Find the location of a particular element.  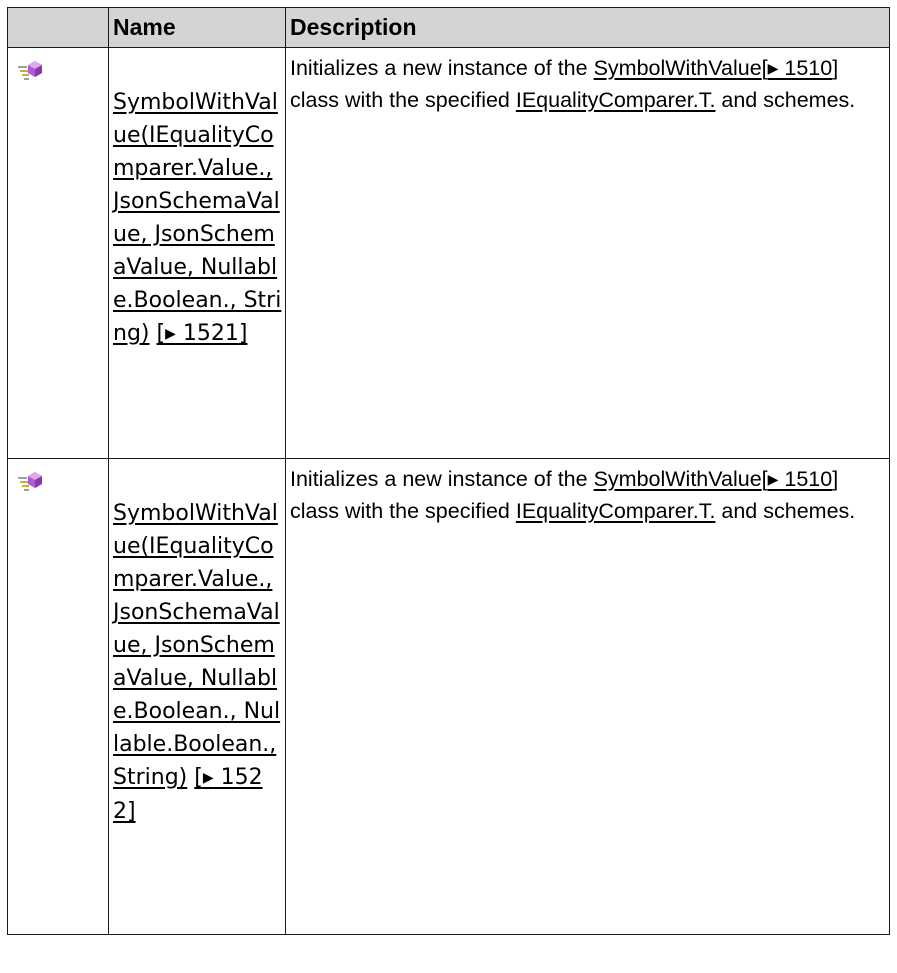

header-name: Name is located at coordinates (197, 27).